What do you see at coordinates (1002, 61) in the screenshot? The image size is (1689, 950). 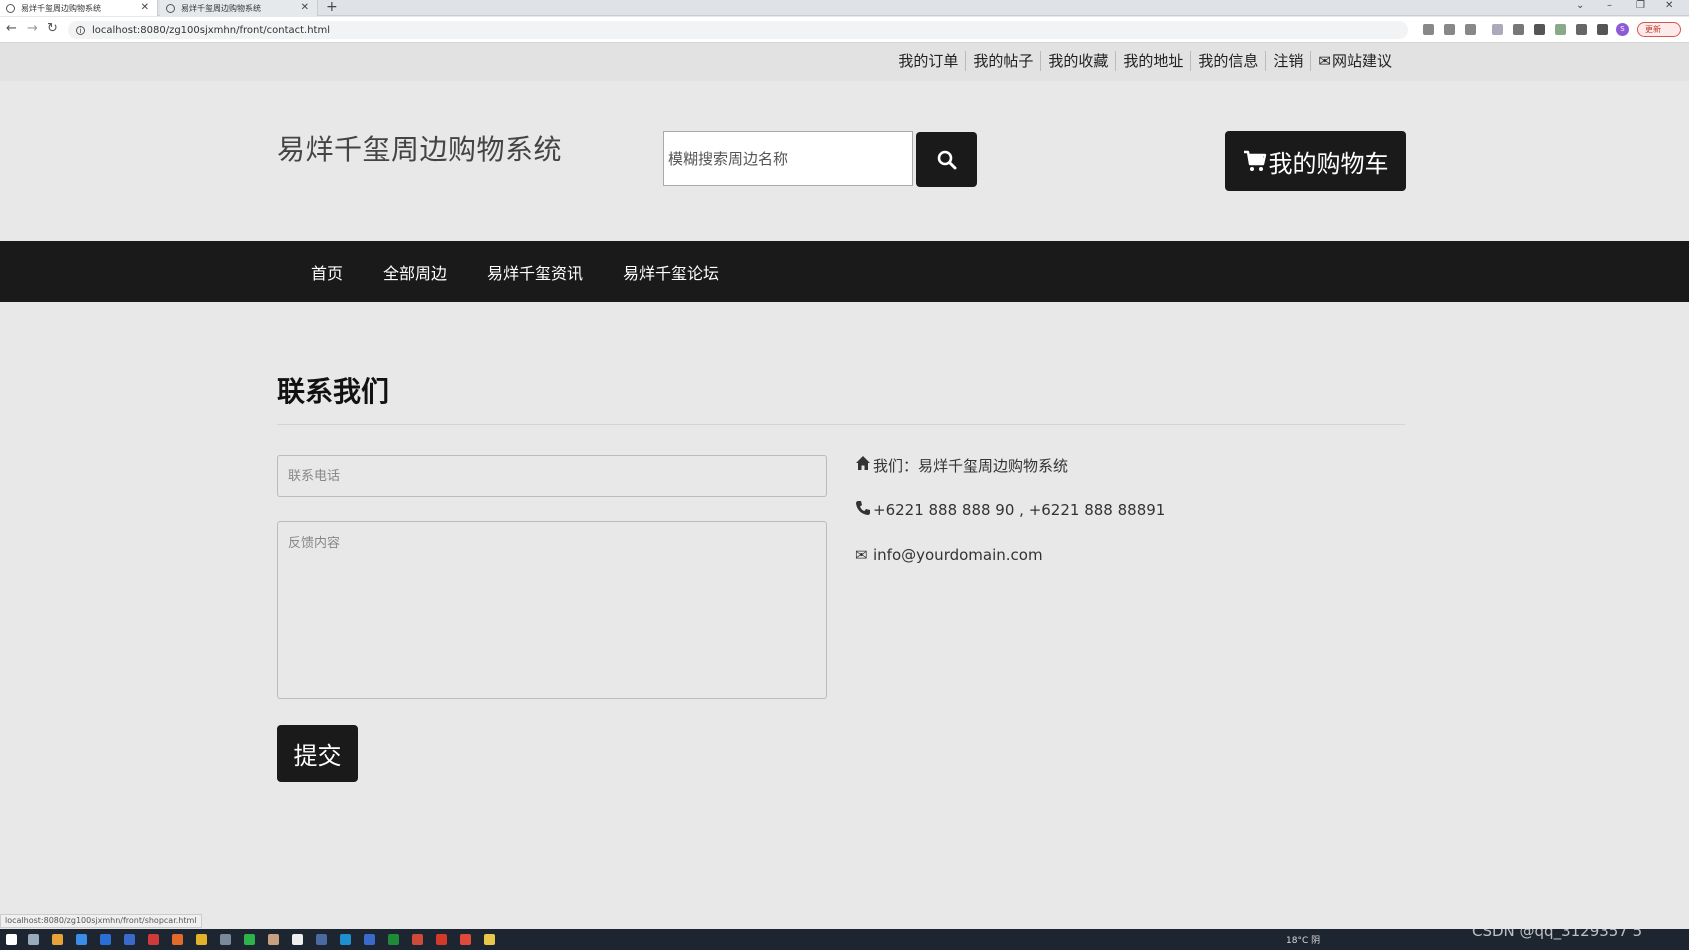 I see `my-posts-link: 我的帖子` at bounding box center [1002, 61].